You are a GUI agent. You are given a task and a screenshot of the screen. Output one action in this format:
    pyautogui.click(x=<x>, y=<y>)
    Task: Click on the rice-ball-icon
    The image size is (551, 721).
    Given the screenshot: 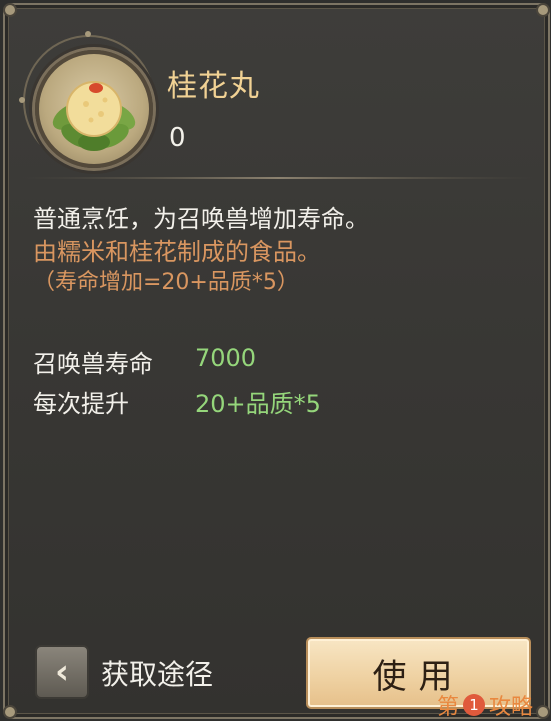 What is the action you would take?
    pyautogui.click(x=94, y=116)
    